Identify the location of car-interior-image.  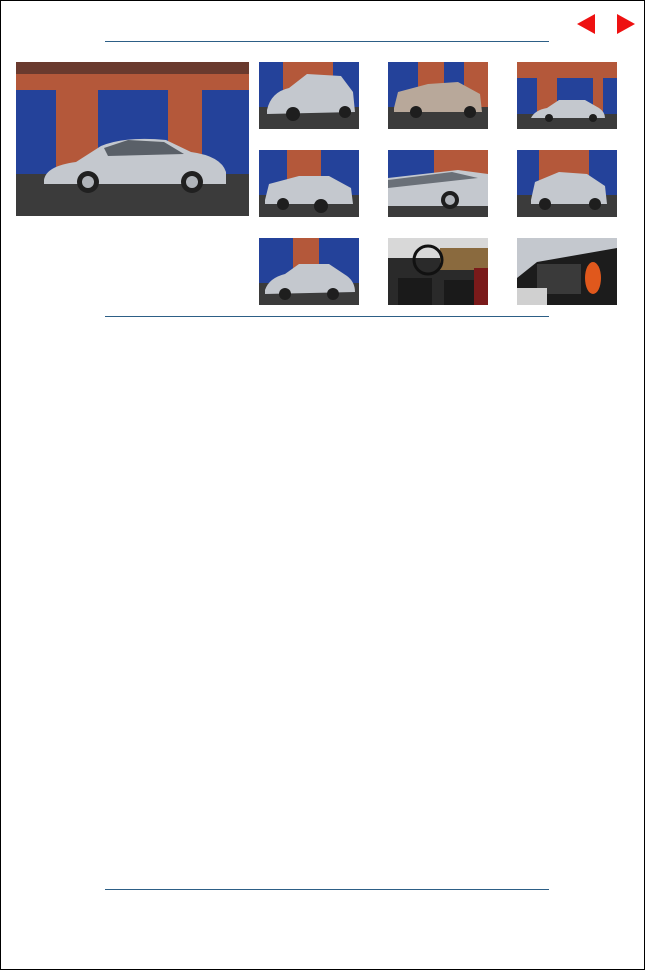
(438, 271).